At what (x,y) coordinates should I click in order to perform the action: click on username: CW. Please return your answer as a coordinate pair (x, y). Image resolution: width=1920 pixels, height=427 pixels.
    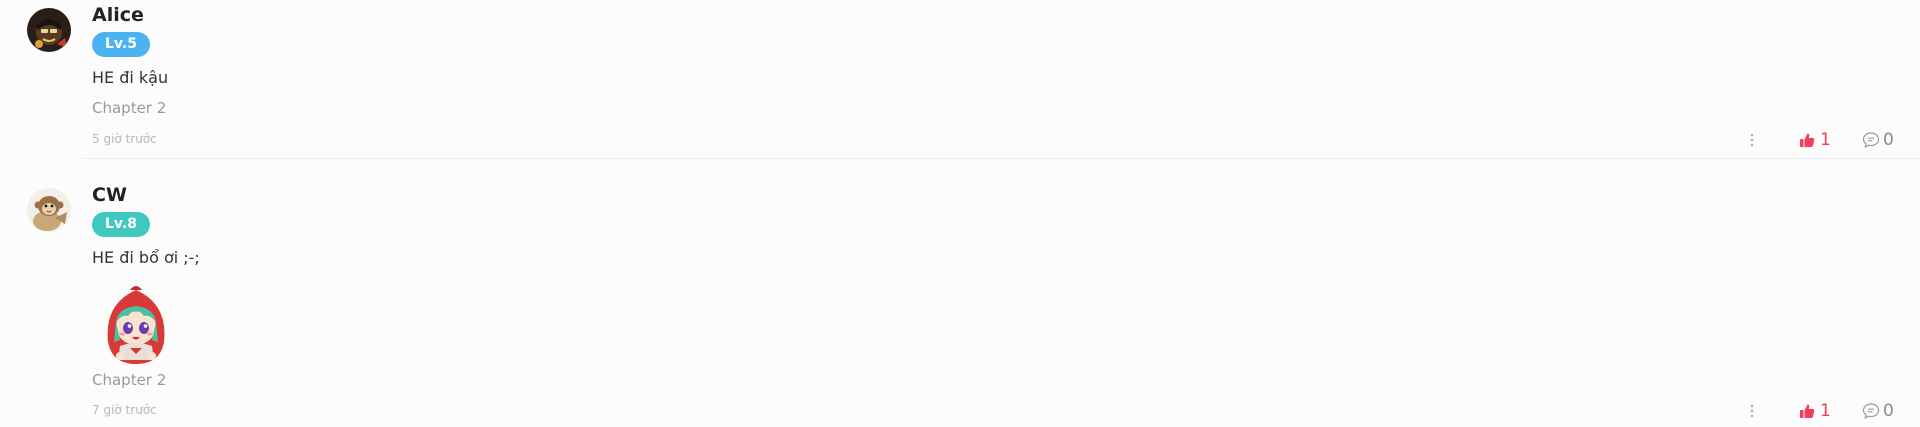
    Looking at the image, I should click on (109, 195).